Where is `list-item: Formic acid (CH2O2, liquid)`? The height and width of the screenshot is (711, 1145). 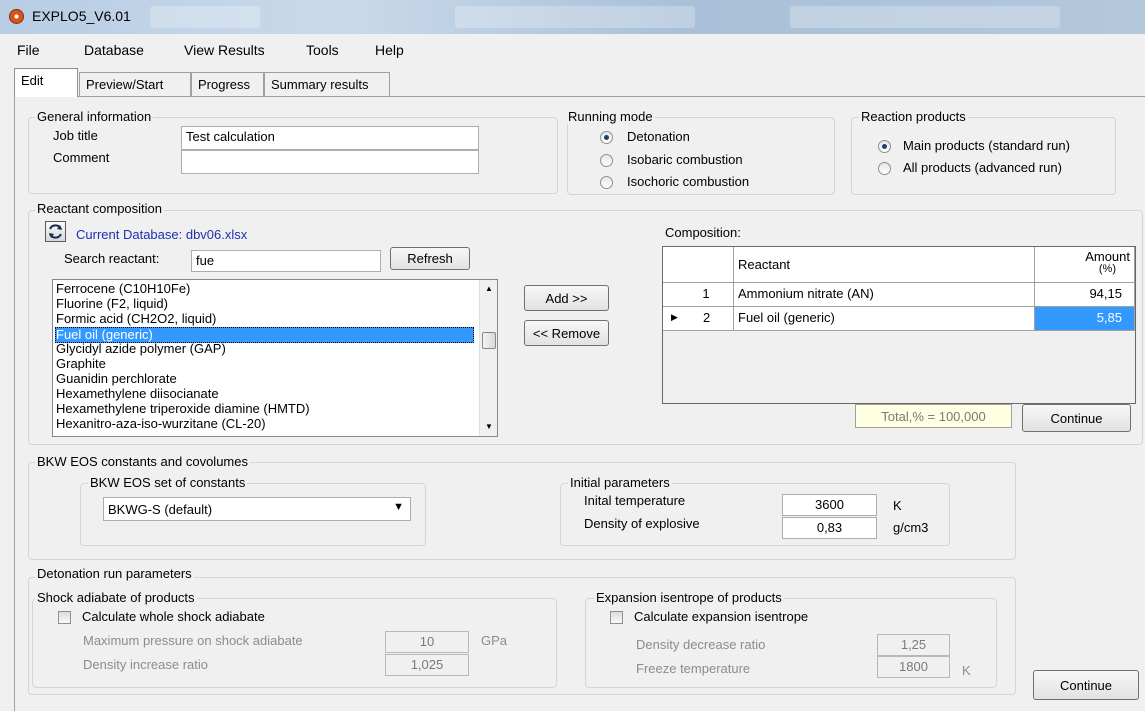
list-item: Formic acid (CH2O2, liquid) is located at coordinates (136, 319).